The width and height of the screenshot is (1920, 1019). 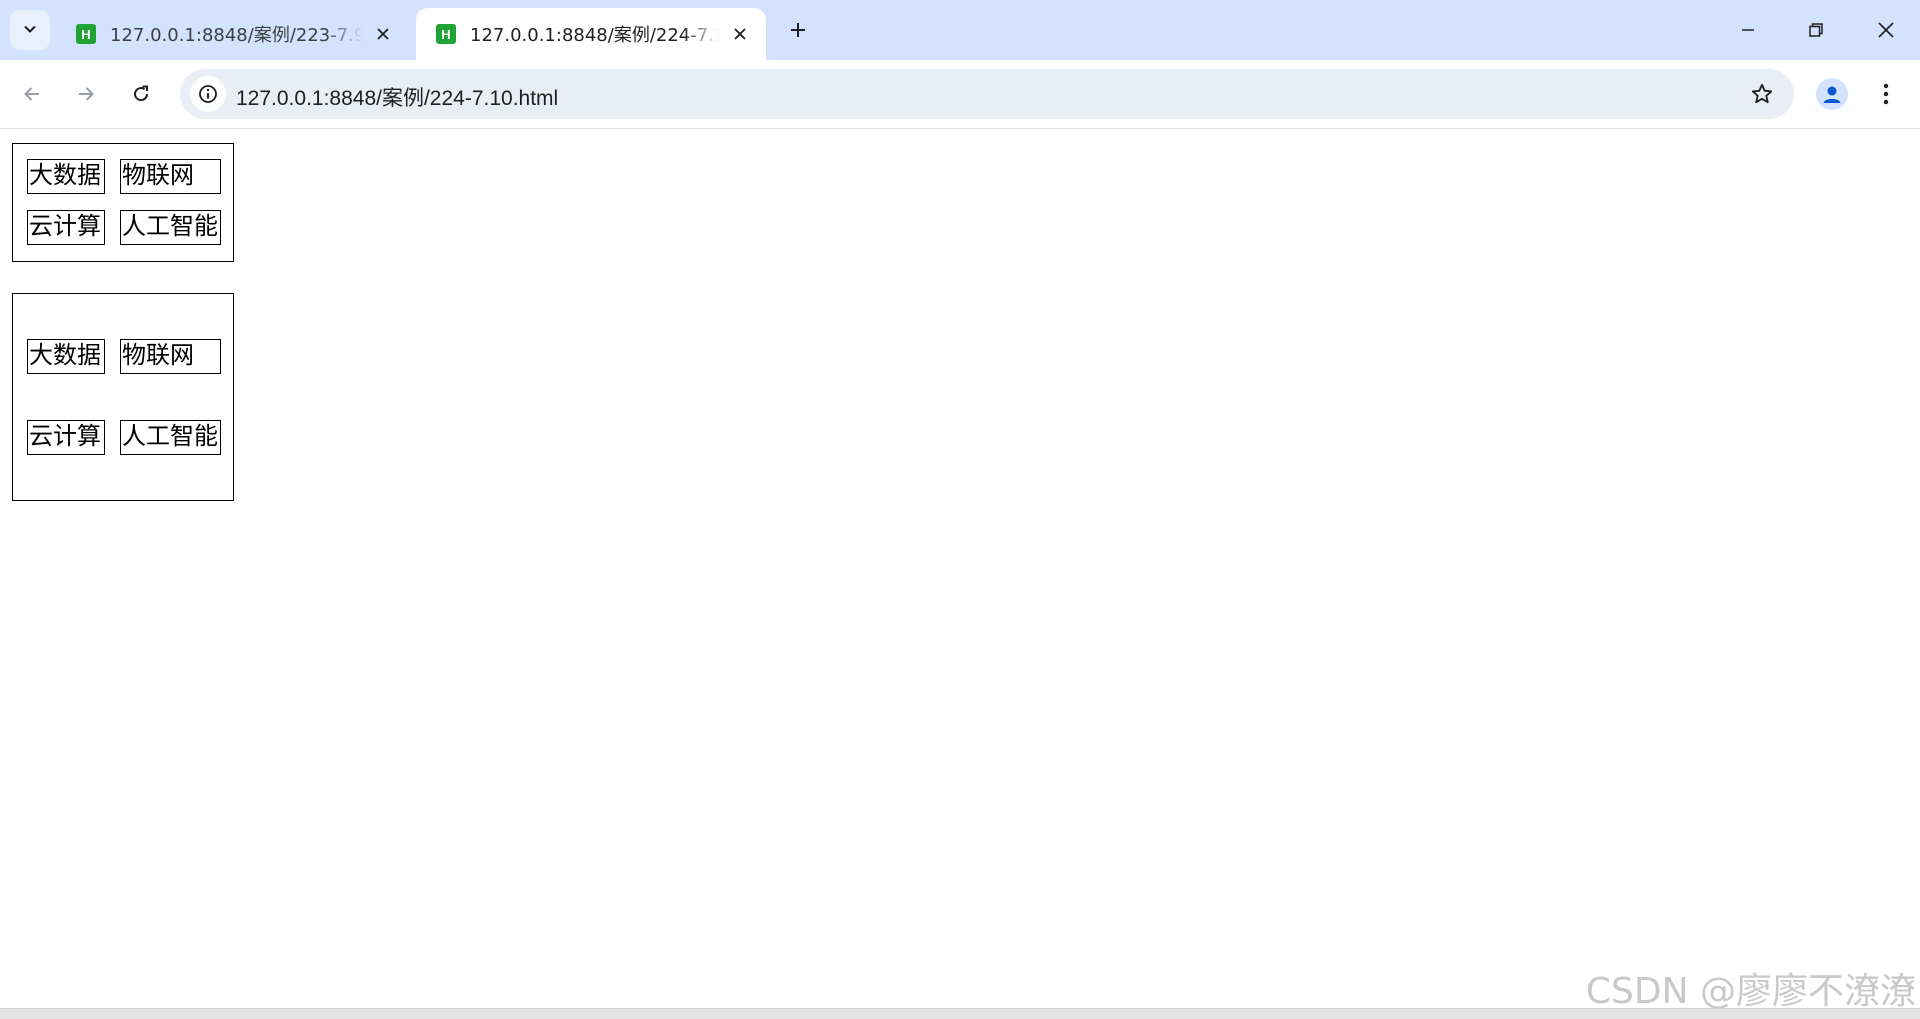 I want to click on restore-icon, so click(x=1816, y=30).